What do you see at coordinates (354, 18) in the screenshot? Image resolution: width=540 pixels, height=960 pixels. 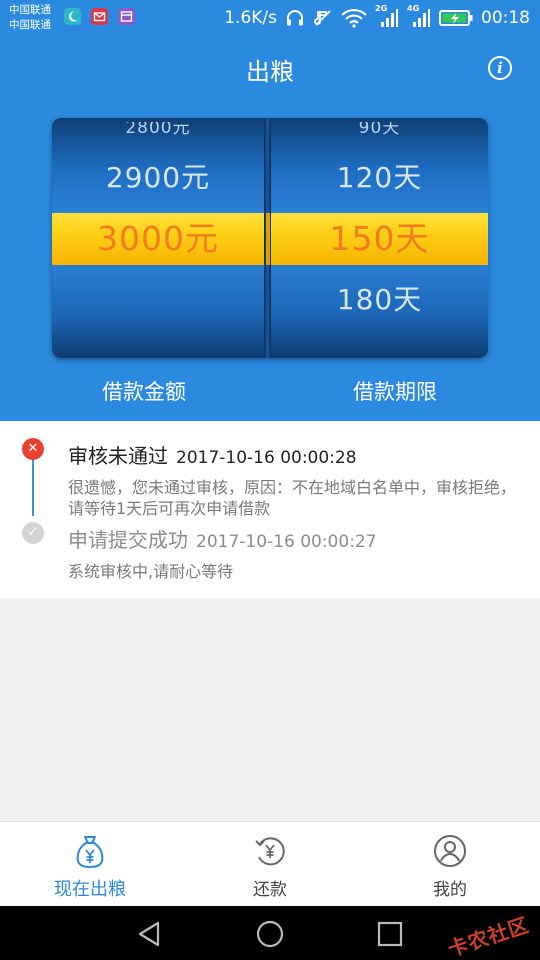 I see `wifi-icon` at bounding box center [354, 18].